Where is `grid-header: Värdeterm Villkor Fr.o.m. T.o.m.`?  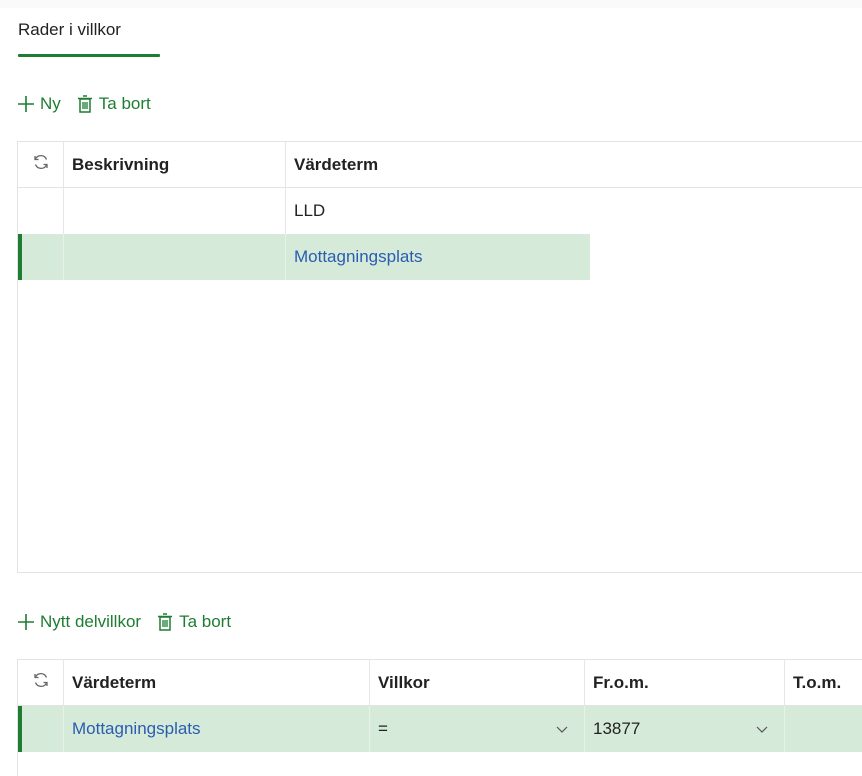 grid-header: Värdeterm Villkor Fr.o.m. T.o.m. is located at coordinates (440, 683).